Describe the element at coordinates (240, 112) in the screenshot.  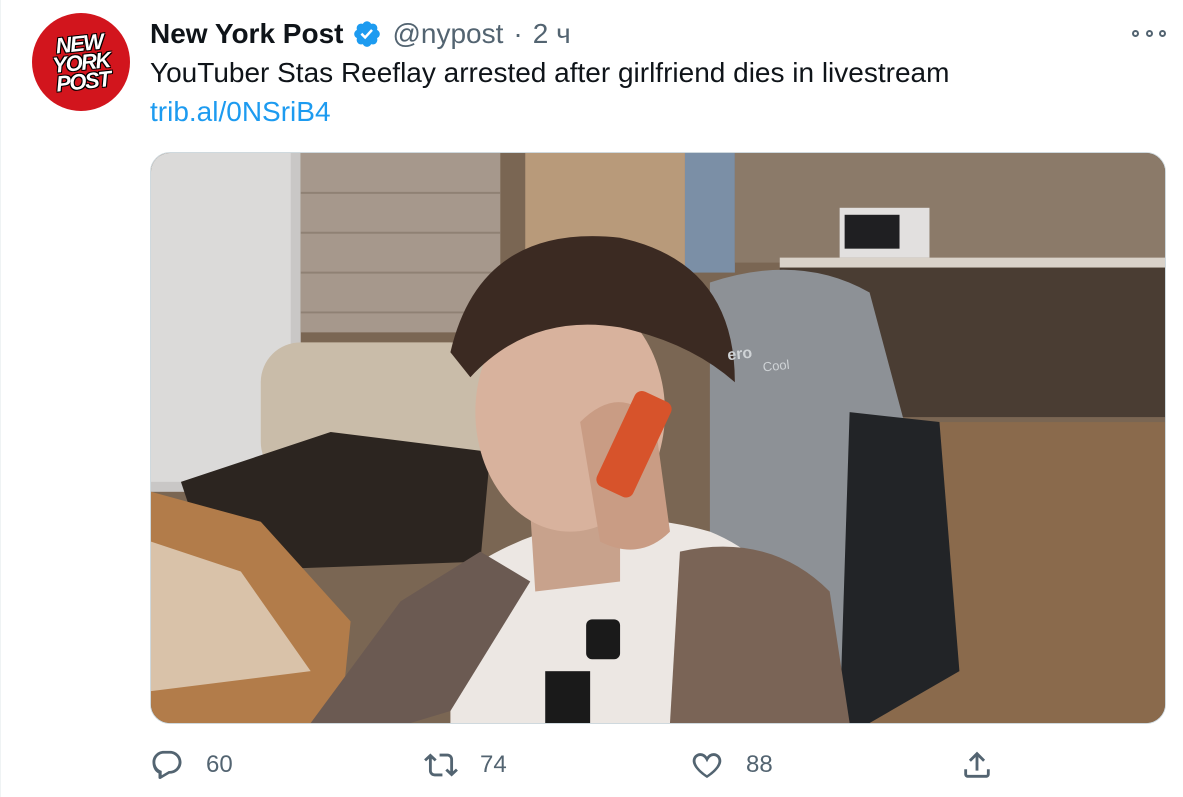
I see `tweet-link: trib.al/0NSriB4` at that location.